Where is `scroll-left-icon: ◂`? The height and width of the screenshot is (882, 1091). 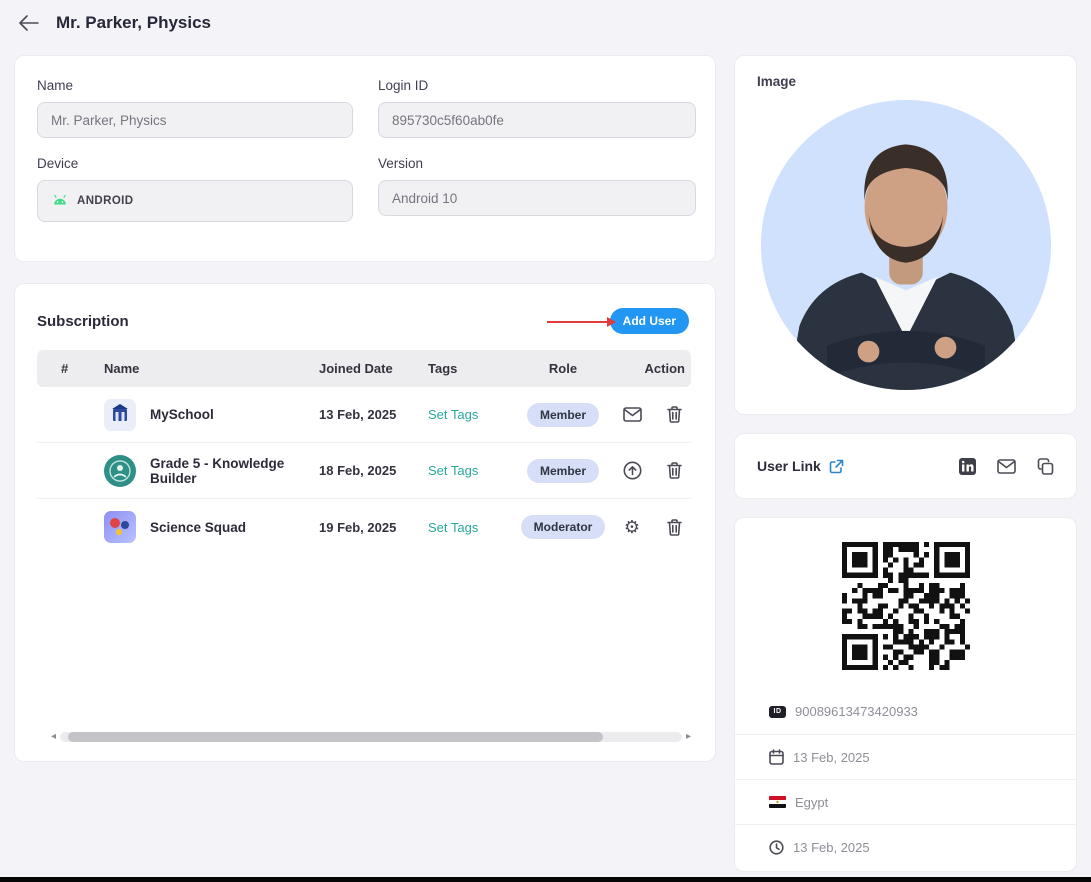 scroll-left-icon: ◂ is located at coordinates (53, 737).